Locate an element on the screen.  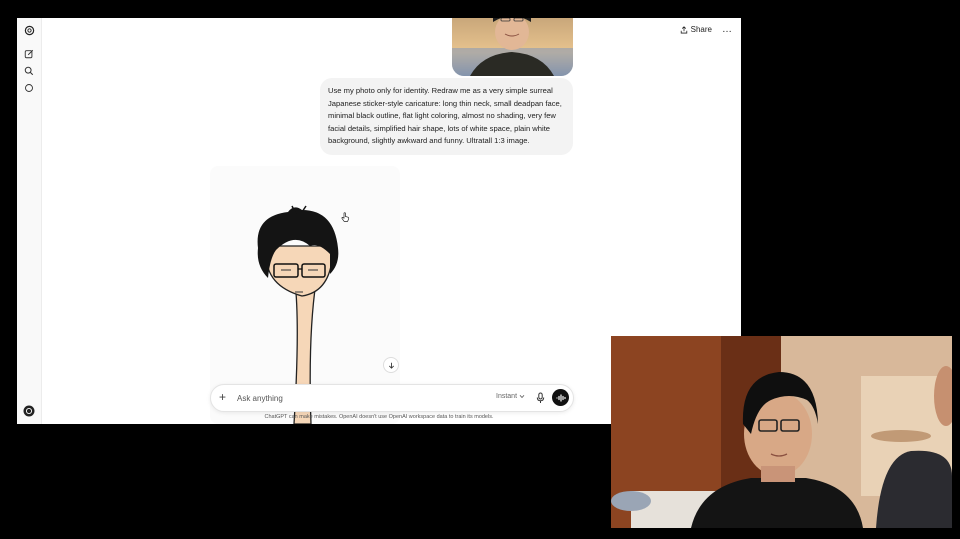
share-icon is located at coordinates (683, 29).